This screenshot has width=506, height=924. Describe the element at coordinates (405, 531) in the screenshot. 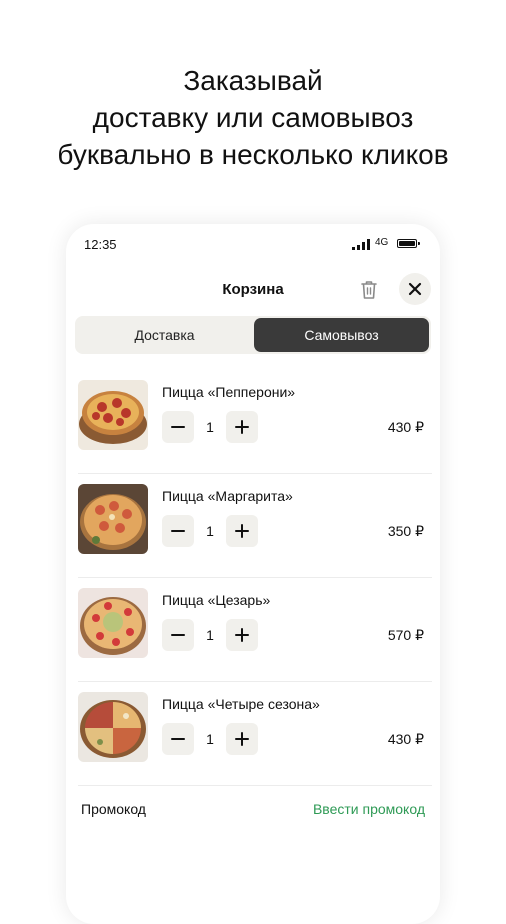

I see `item-price: 350 ₽` at that location.